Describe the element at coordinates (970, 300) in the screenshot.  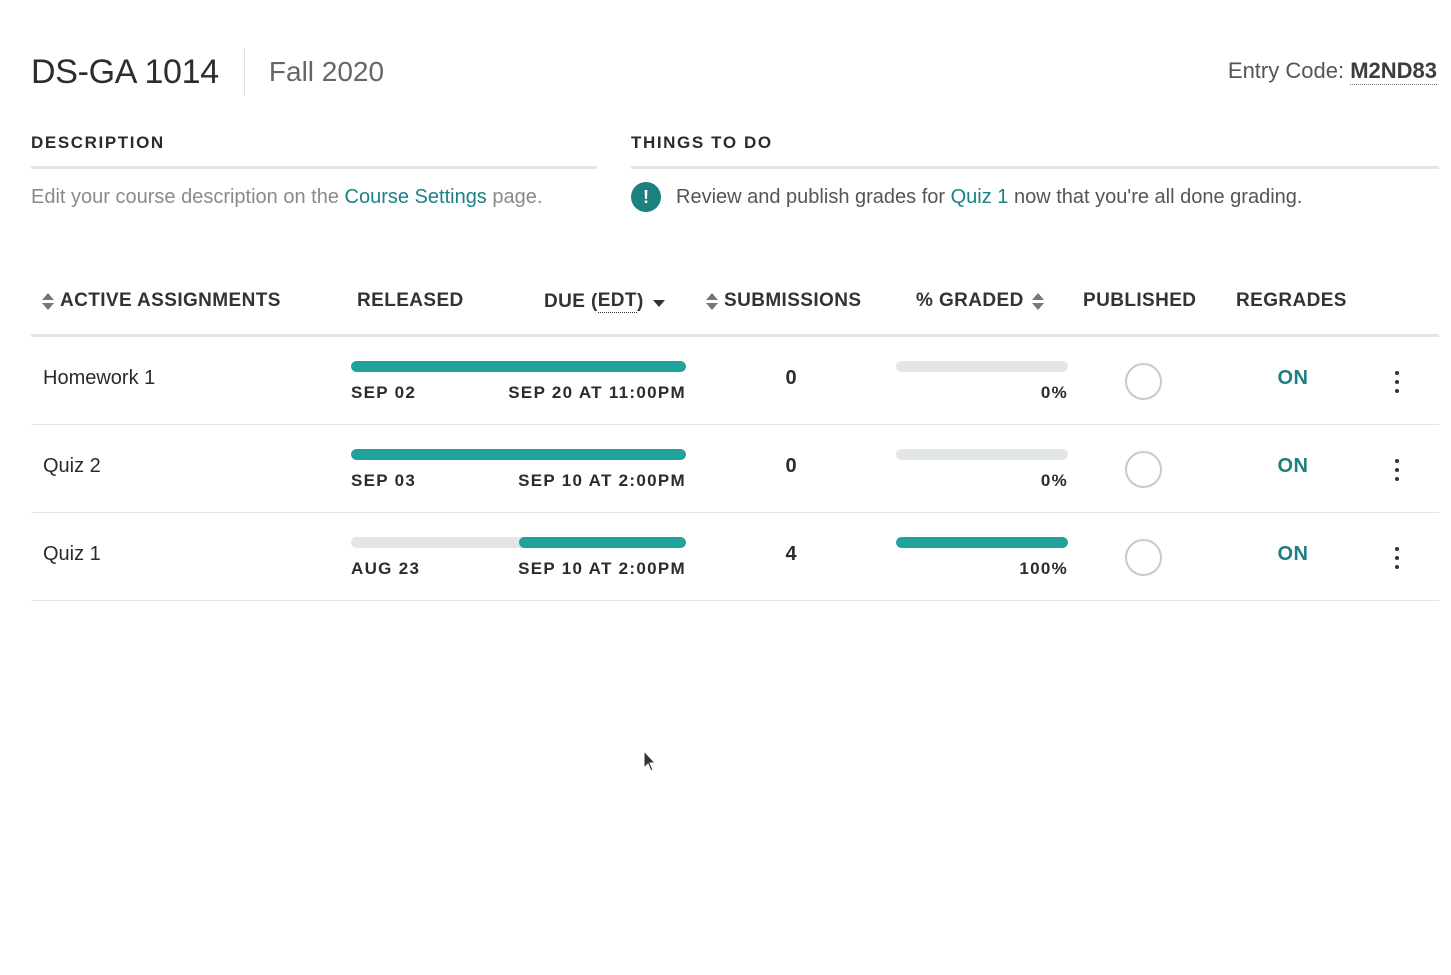
I see `column-label-graded: % GRADED` at that location.